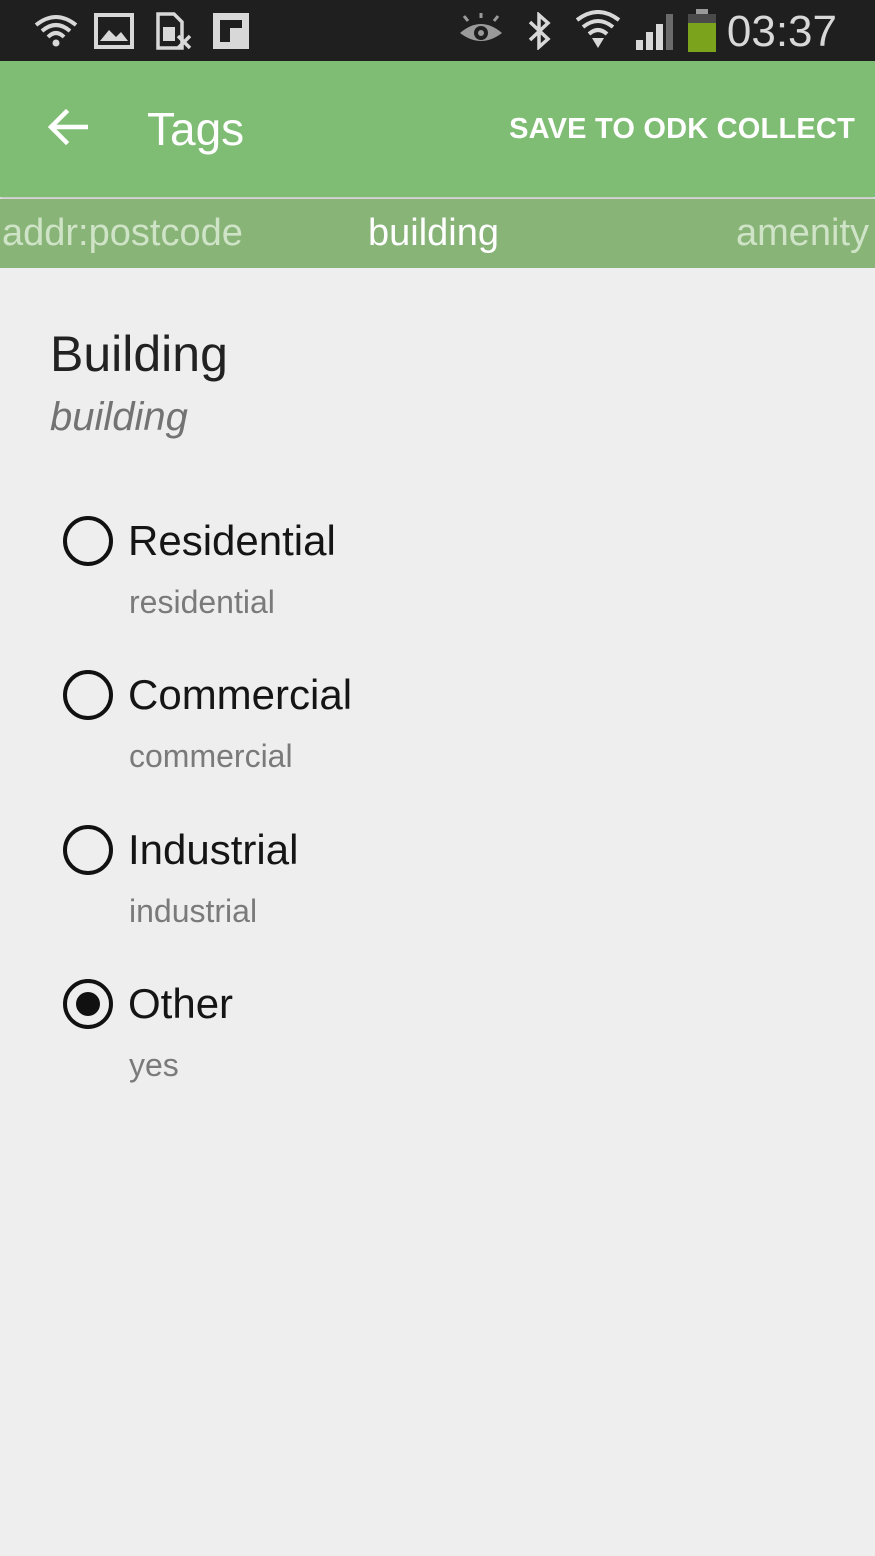  Describe the element at coordinates (232, 540) in the screenshot. I see `option-label: Residential` at that location.